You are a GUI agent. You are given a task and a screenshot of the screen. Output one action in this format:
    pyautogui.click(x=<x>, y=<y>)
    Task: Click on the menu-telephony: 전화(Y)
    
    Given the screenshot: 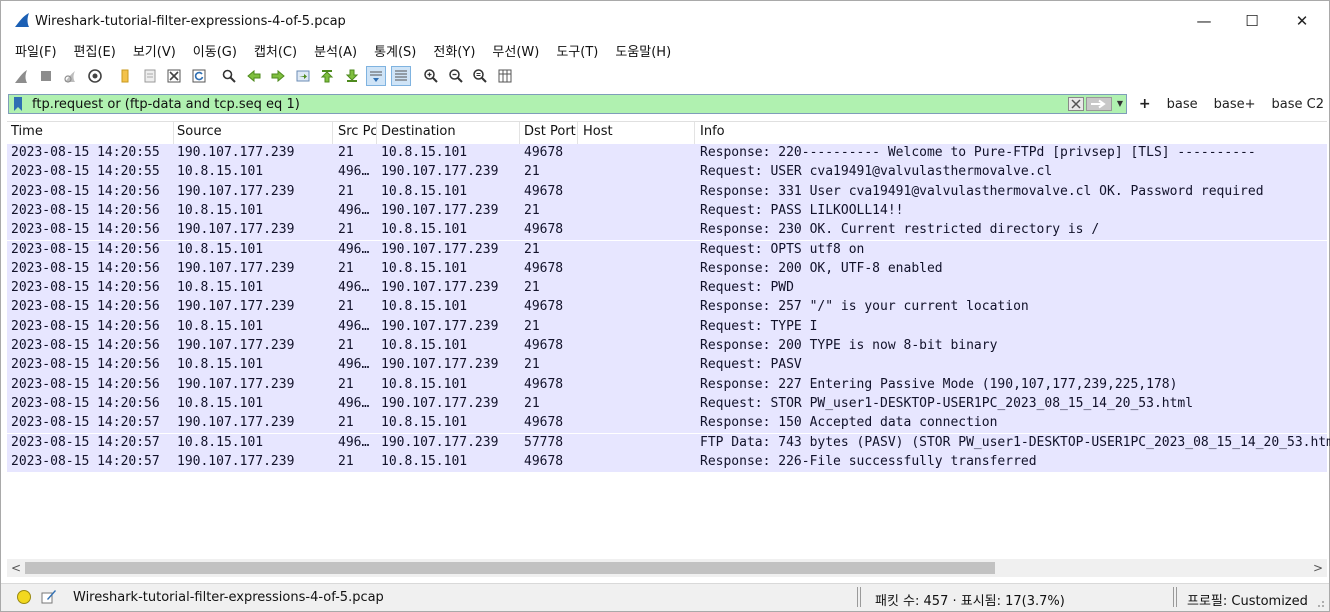 What is the action you would take?
    pyautogui.click(x=454, y=50)
    